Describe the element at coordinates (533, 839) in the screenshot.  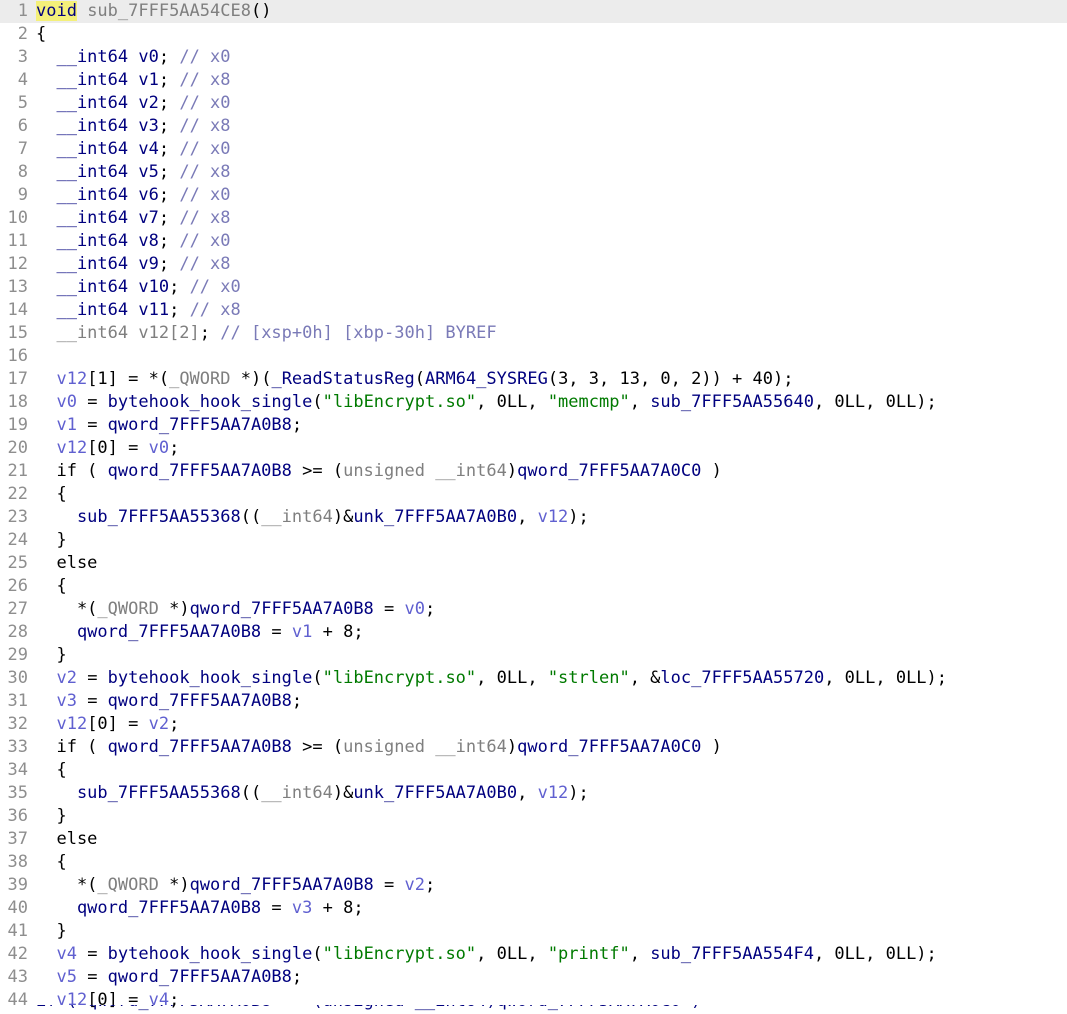
I see `code-line: 37 else` at that location.